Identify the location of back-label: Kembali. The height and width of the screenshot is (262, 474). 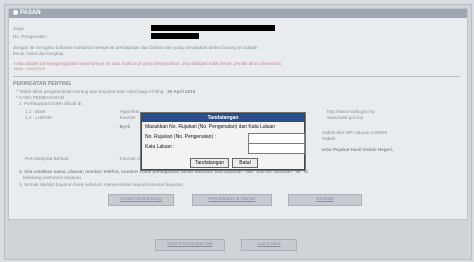
(325, 199).